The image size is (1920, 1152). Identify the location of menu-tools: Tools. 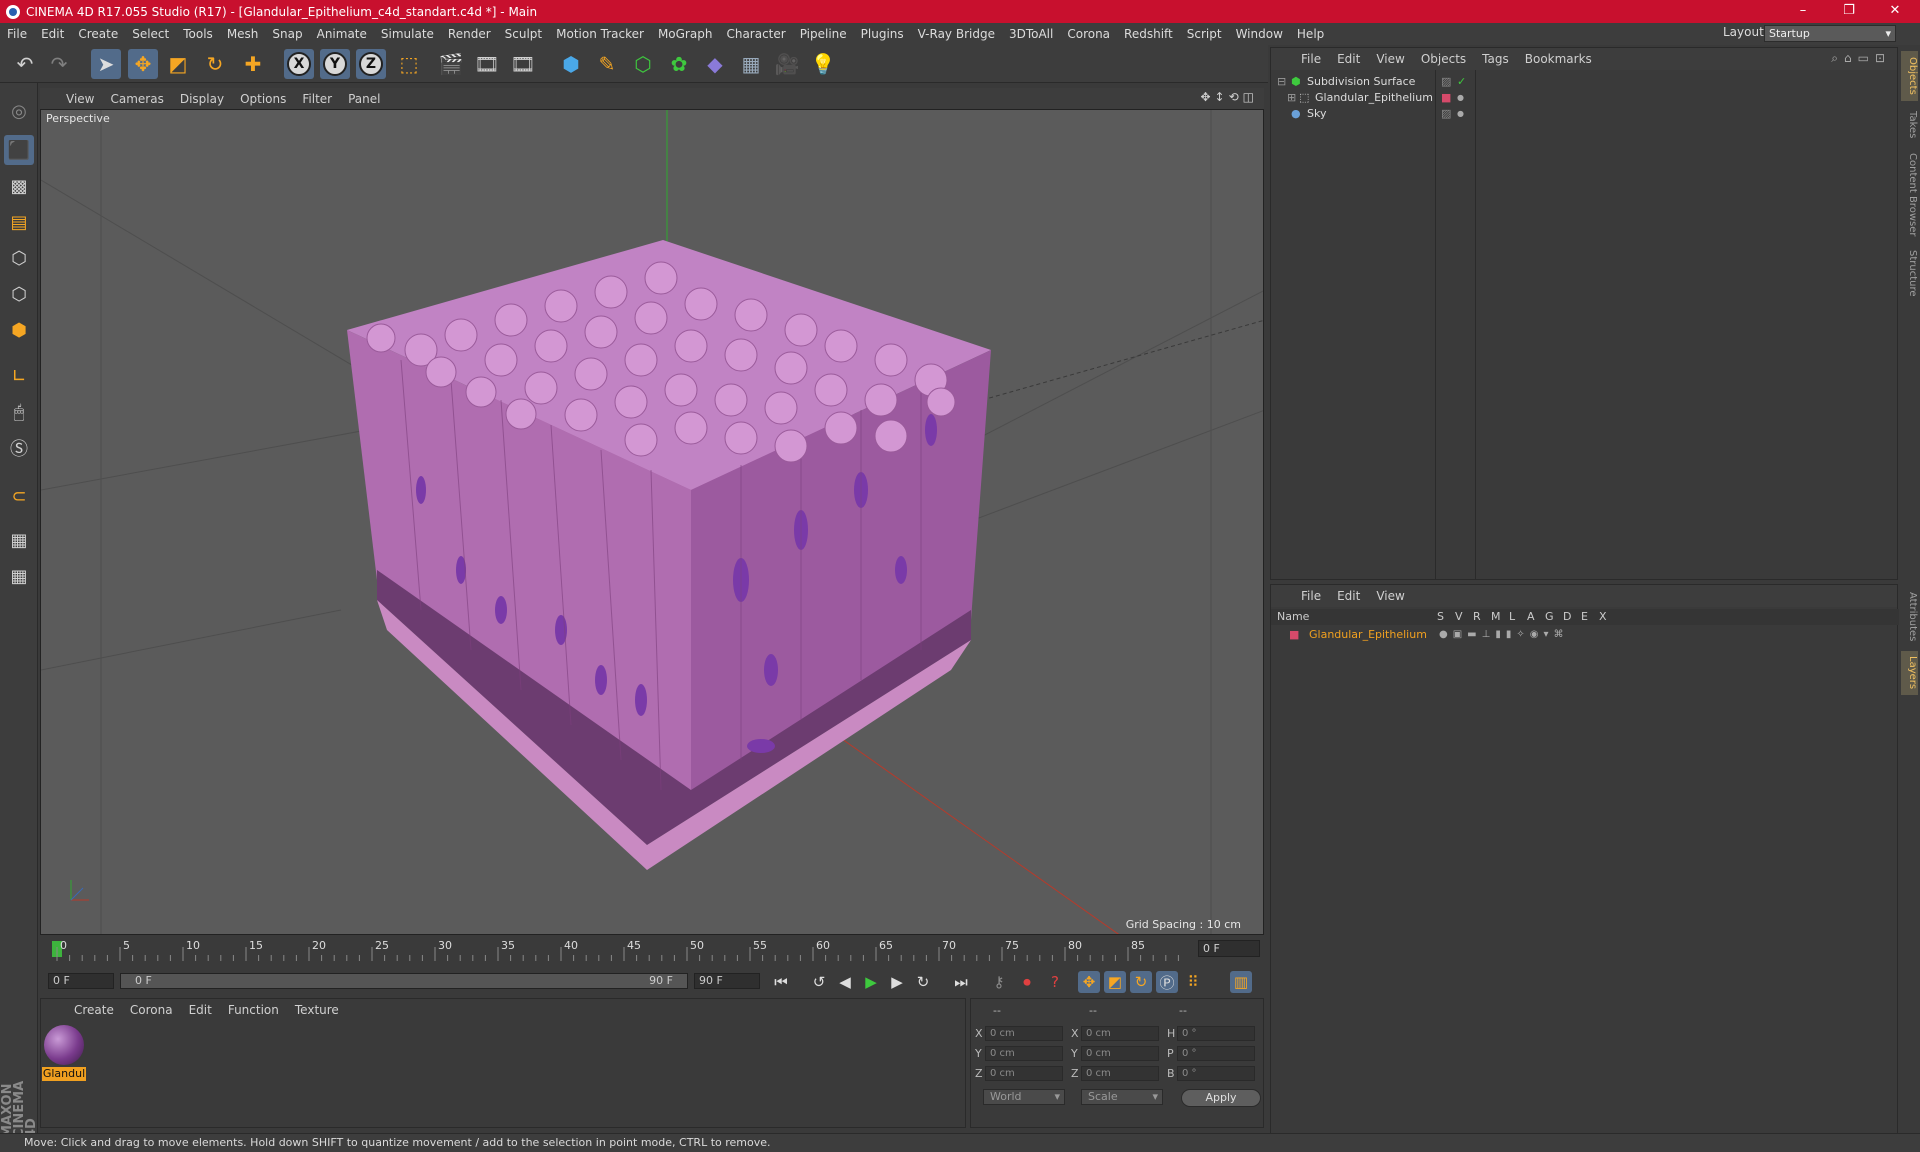
(198, 34).